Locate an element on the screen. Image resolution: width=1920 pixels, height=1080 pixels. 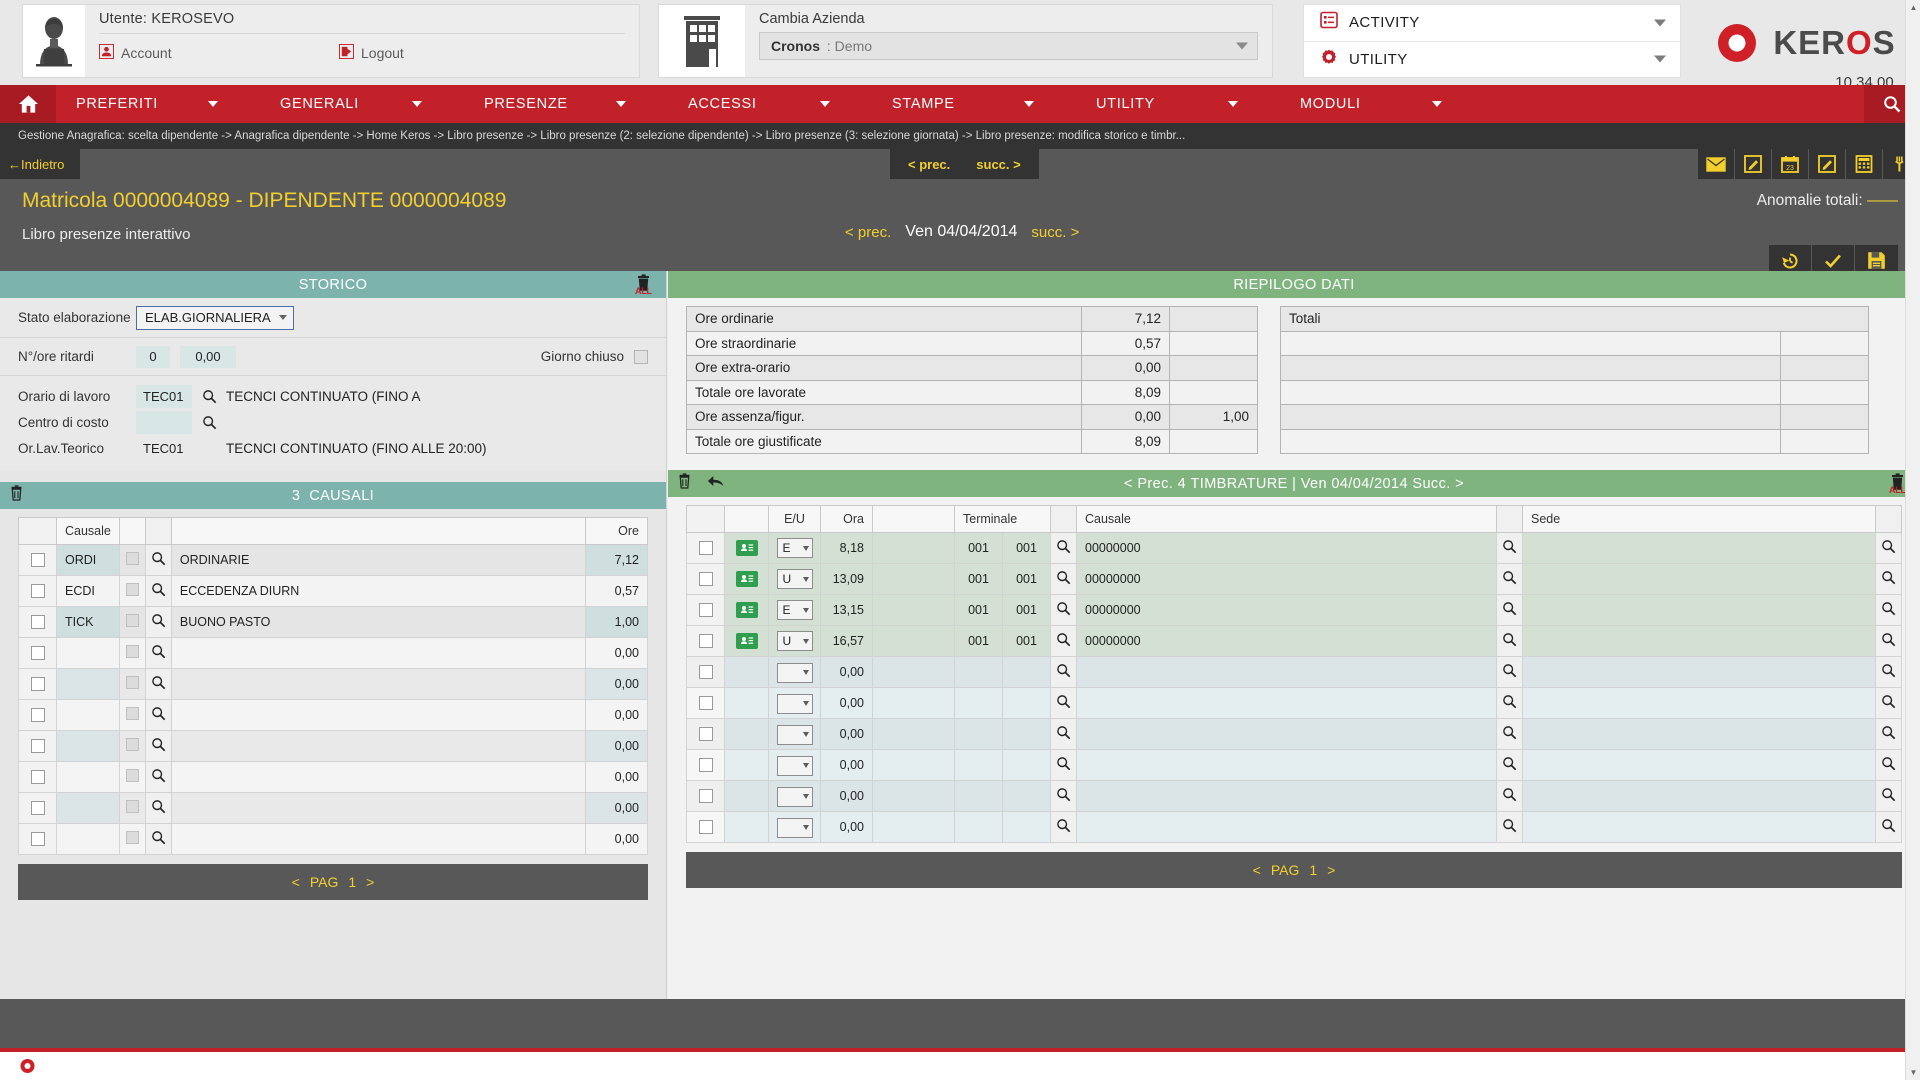
mail-icon is located at coordinates (1716, 164).